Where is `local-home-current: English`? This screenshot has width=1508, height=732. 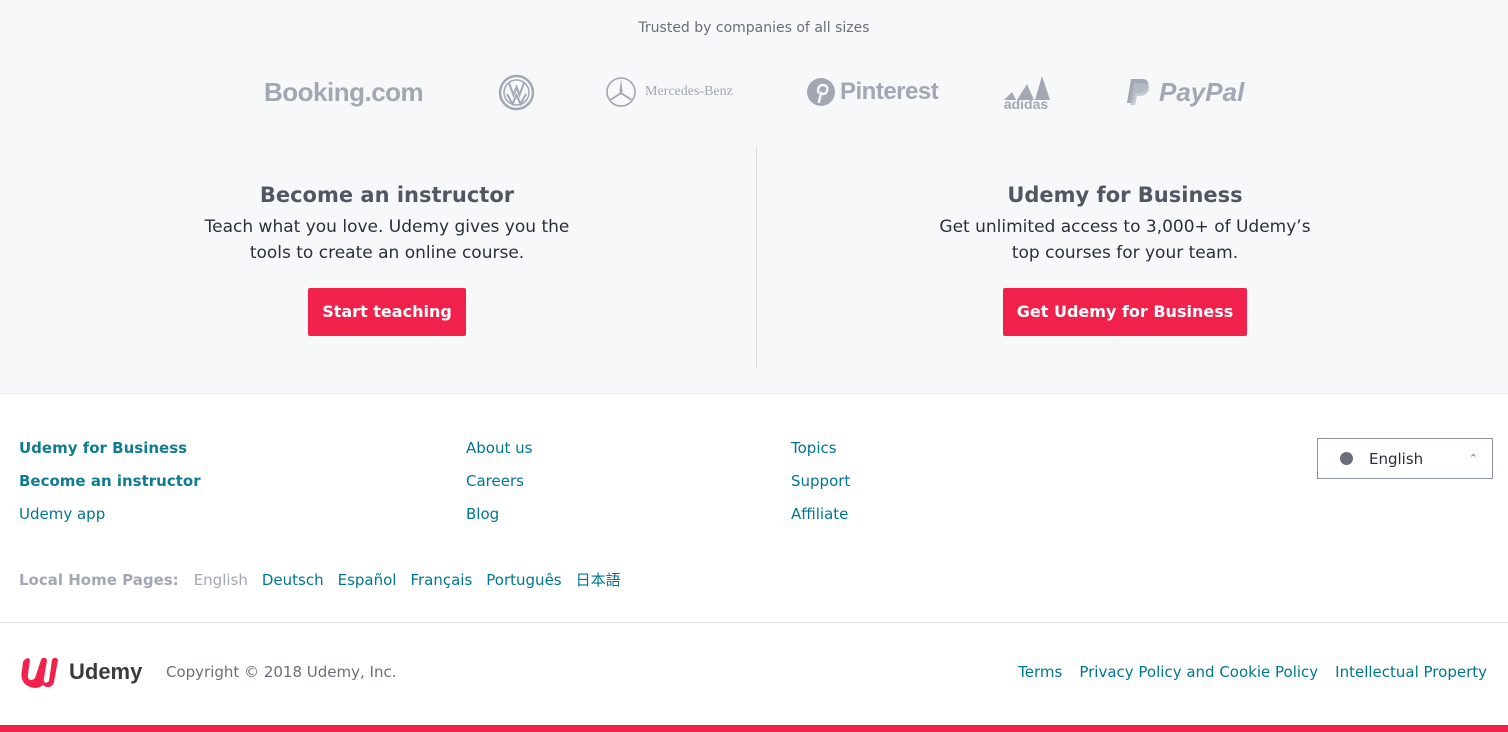
local-home-current: English is located at coordinates (220, 579).